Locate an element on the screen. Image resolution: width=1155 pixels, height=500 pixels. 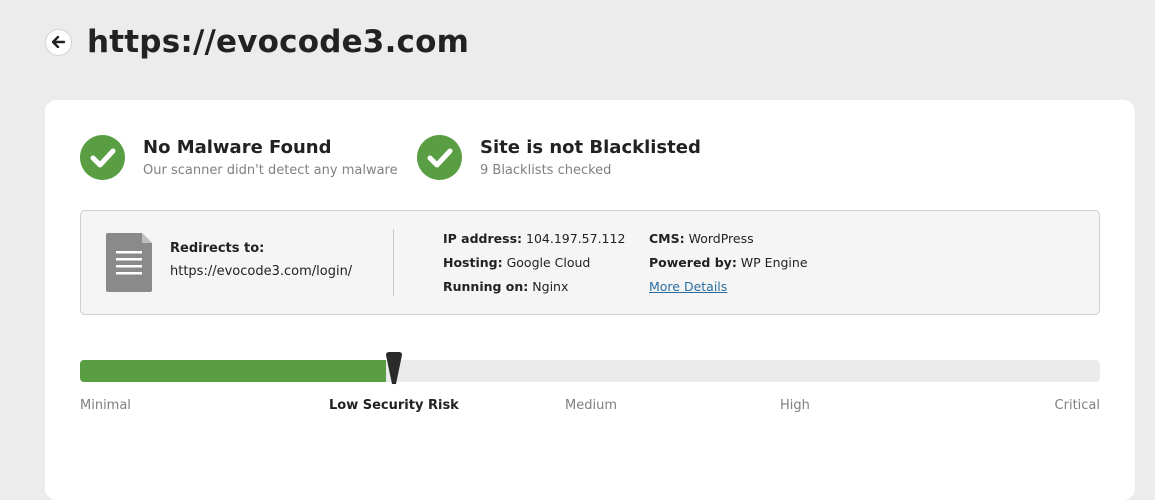
ip-value: 104.197.57.112 is located at coordinates (576, 238).